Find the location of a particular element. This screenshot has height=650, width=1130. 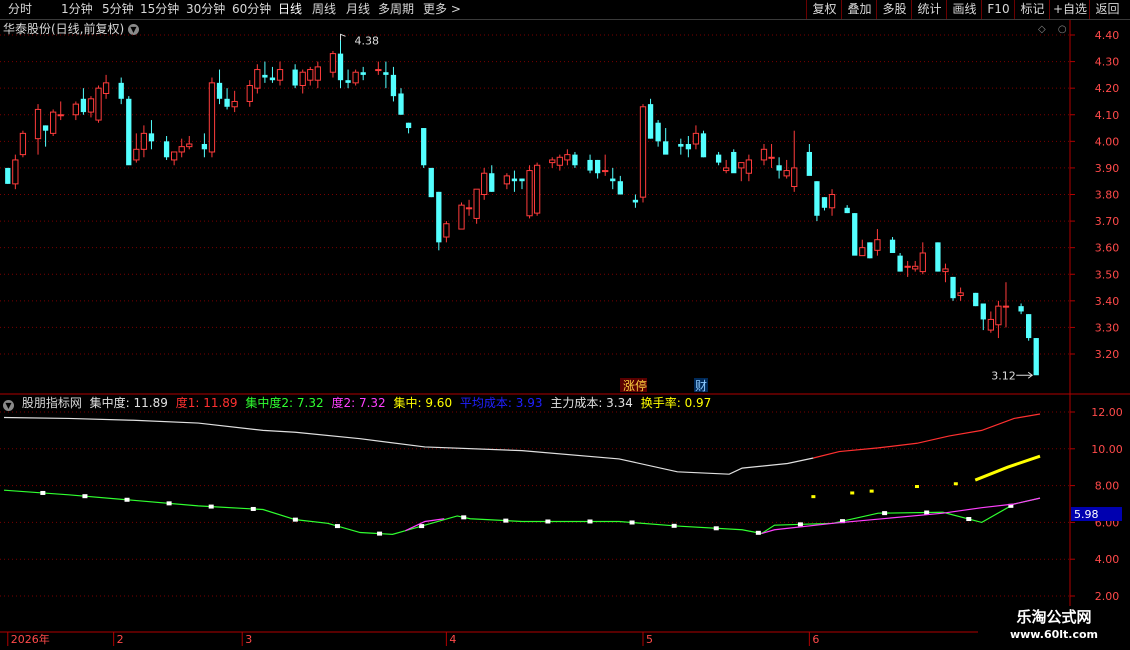

watermark-url: www.60lt.com is located at coordinates (1054, 634).